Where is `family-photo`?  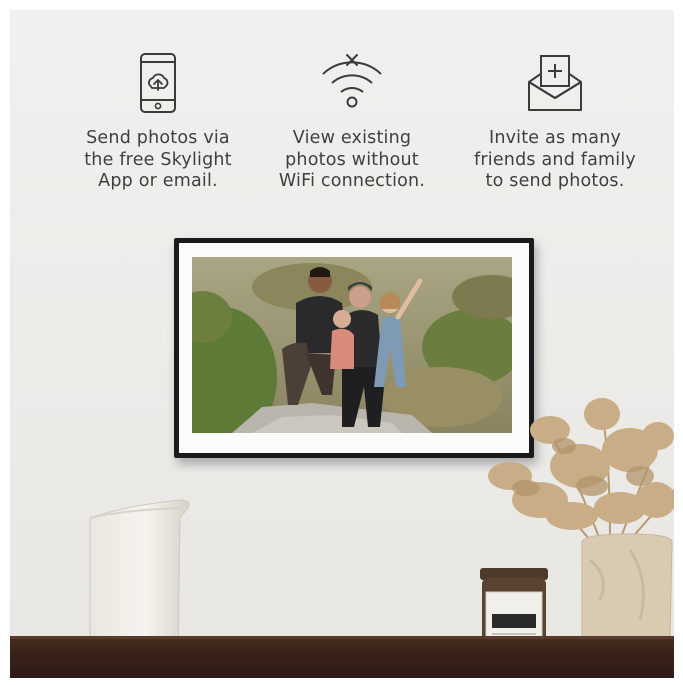 family-photo is located at coordinates (352, 345).